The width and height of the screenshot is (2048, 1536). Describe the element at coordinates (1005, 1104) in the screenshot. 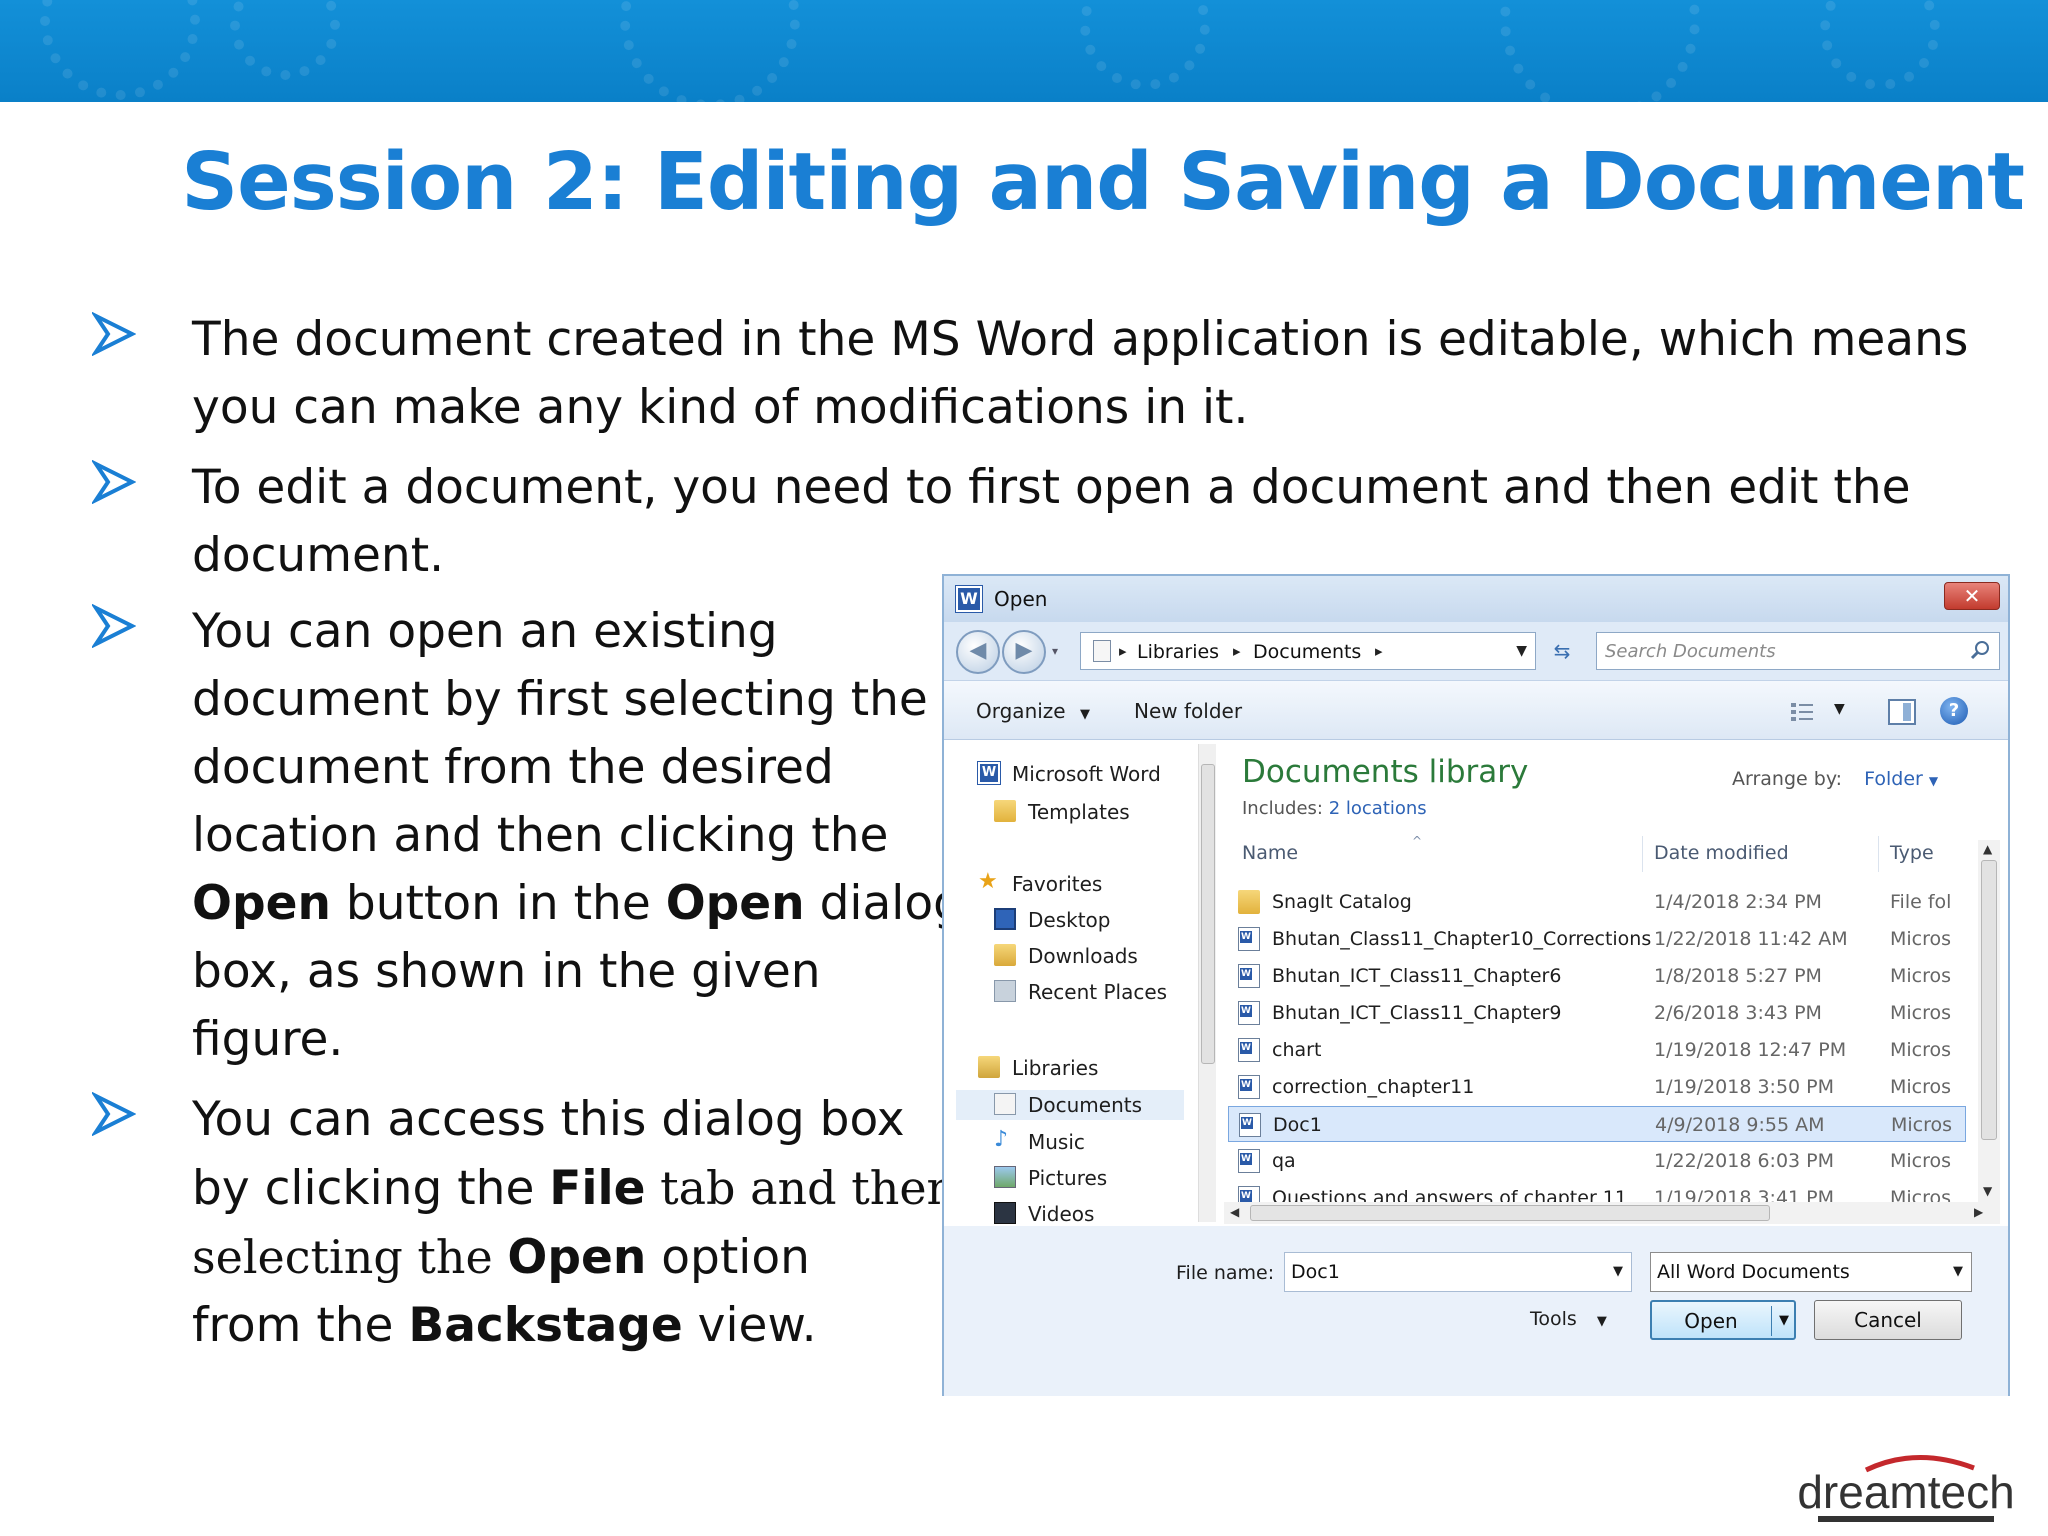

I see `documents-icon` at that location.